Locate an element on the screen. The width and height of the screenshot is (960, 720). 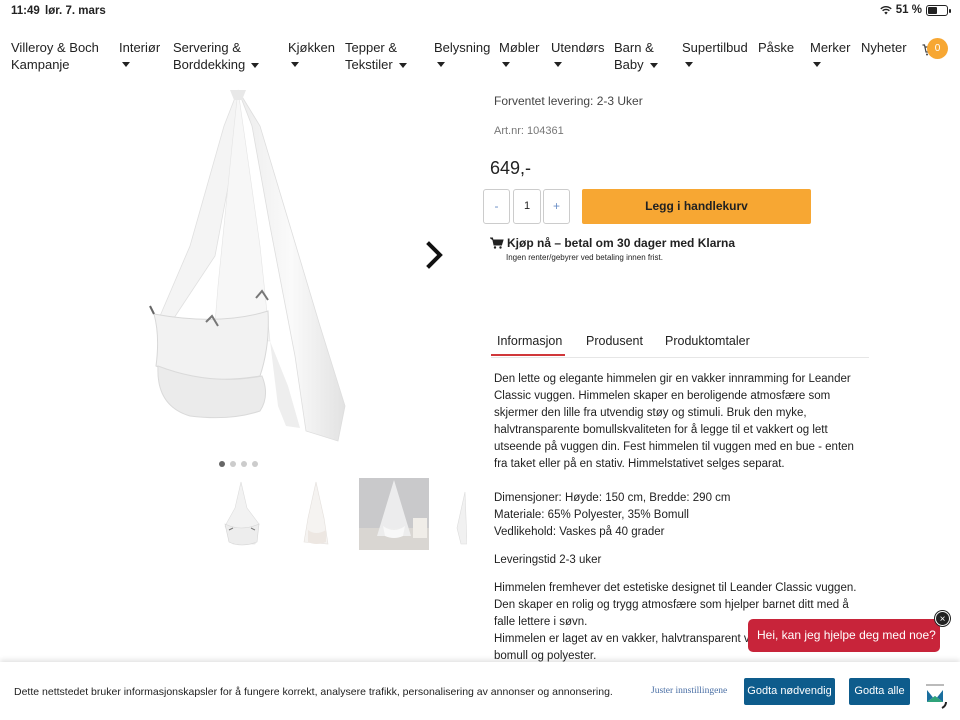
care-text: Vedlikehold: Vaskes på 40 grader is located at coordinates (579, 532).